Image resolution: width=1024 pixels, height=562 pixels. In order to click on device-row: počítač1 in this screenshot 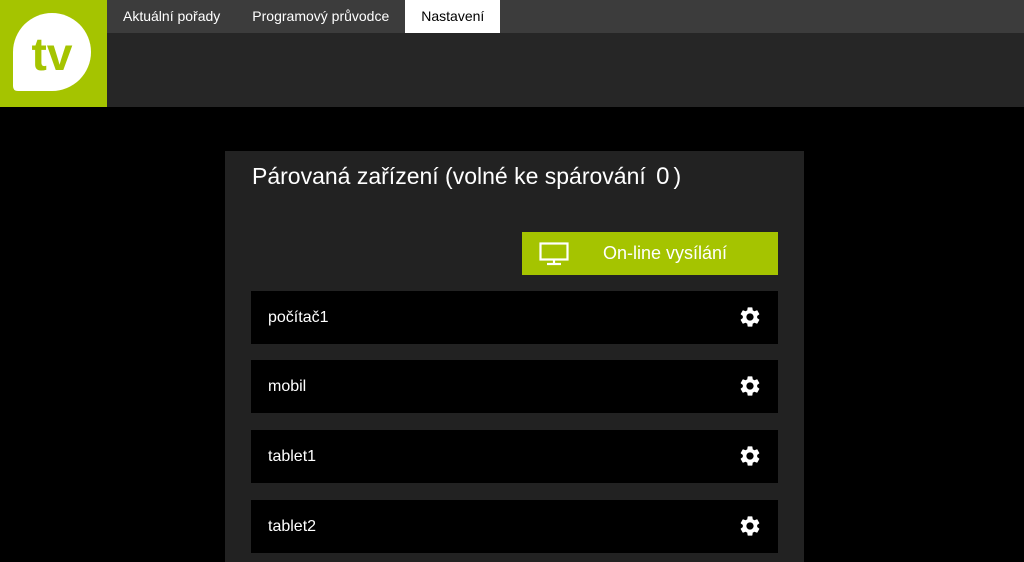, I will do `click(514, 317)`.